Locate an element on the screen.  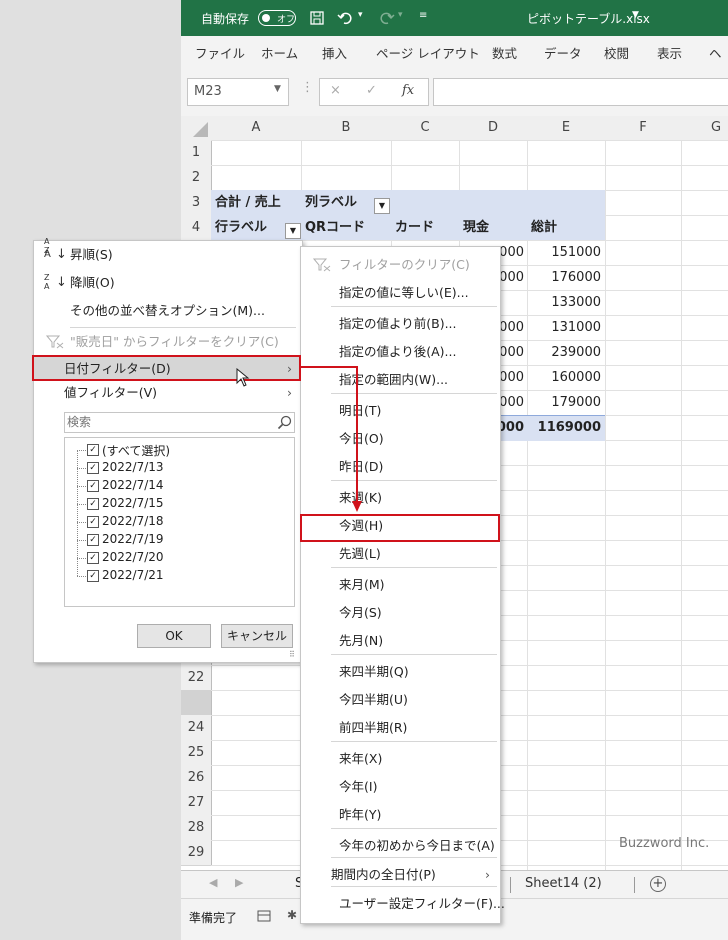
row-header: 4 is located at coordinates (196, 228).